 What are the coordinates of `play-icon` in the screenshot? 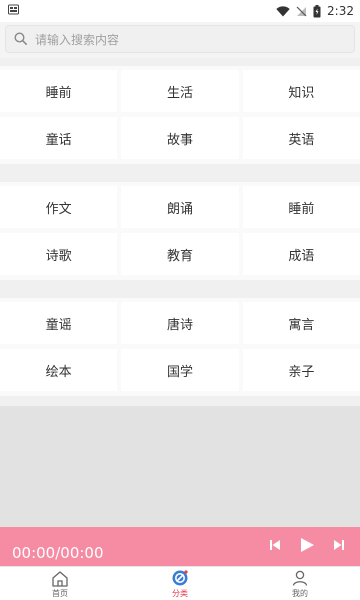 It's located at (307, 545).